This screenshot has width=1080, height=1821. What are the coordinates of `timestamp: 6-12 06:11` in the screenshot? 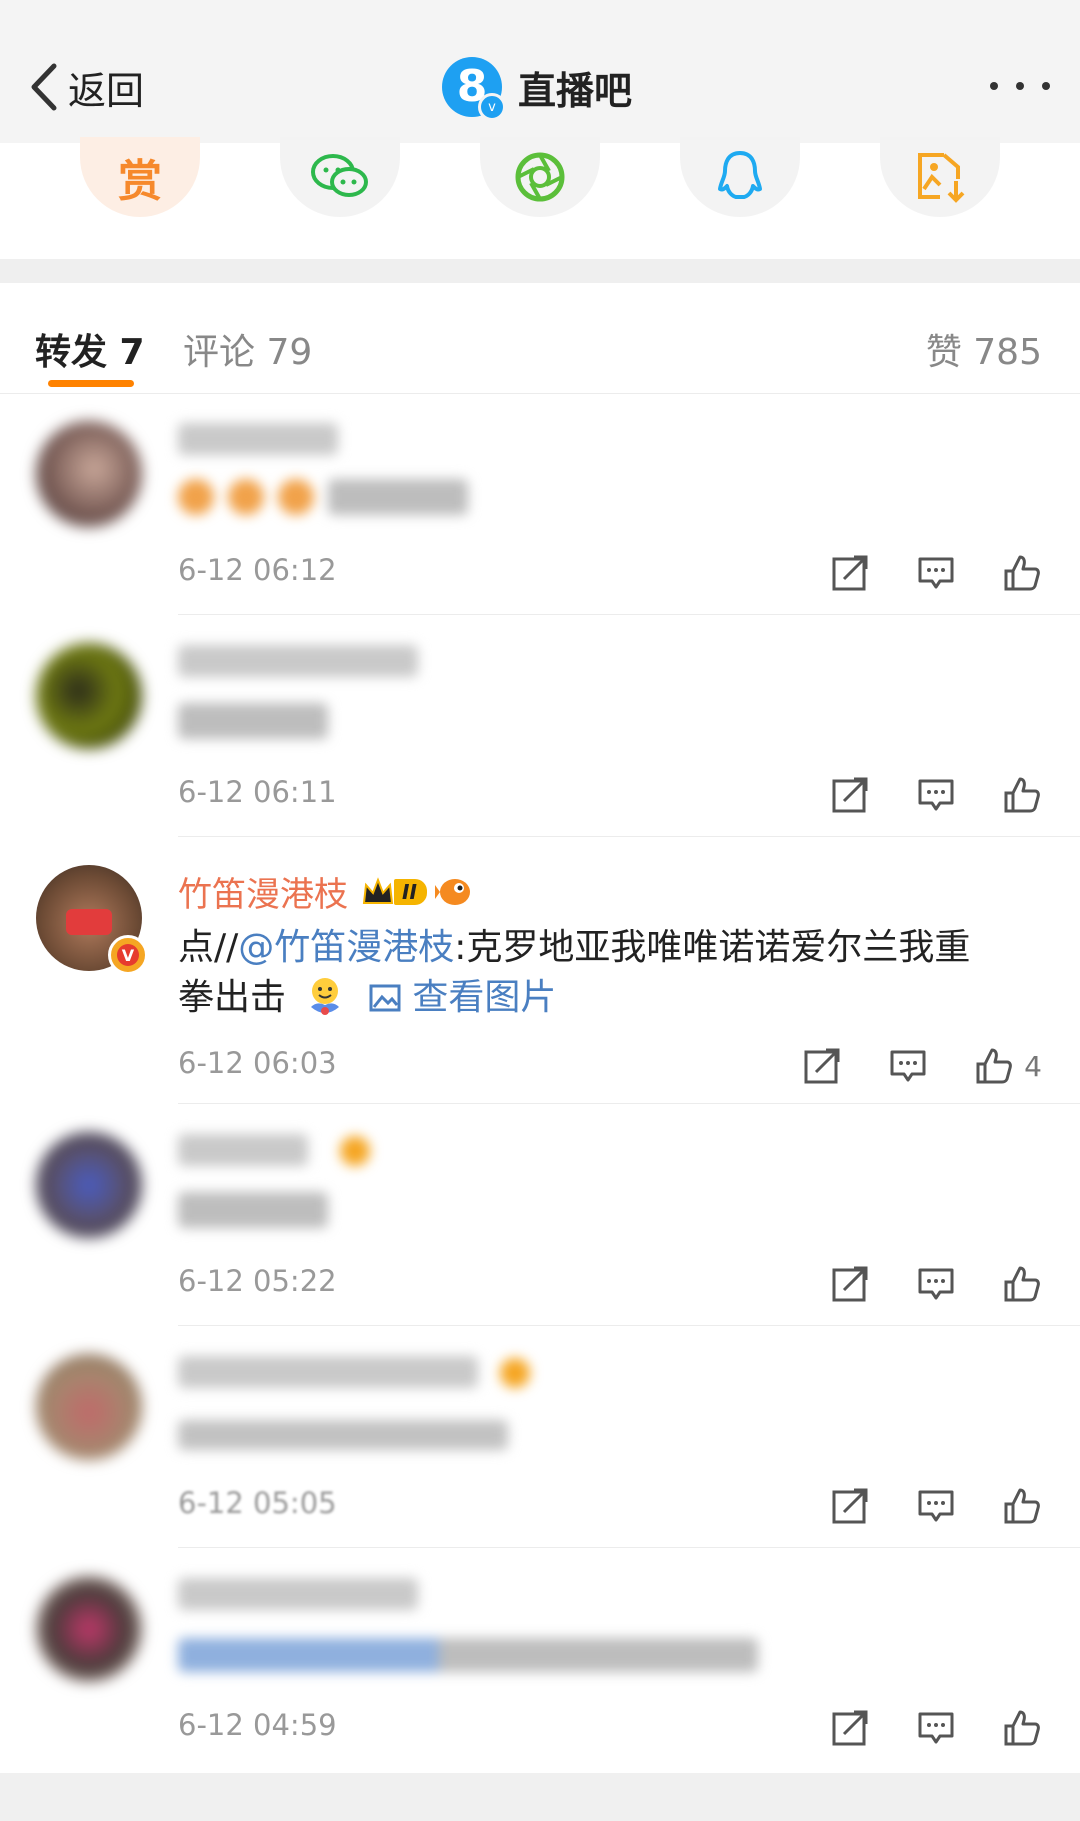 It's located at (257, 792).